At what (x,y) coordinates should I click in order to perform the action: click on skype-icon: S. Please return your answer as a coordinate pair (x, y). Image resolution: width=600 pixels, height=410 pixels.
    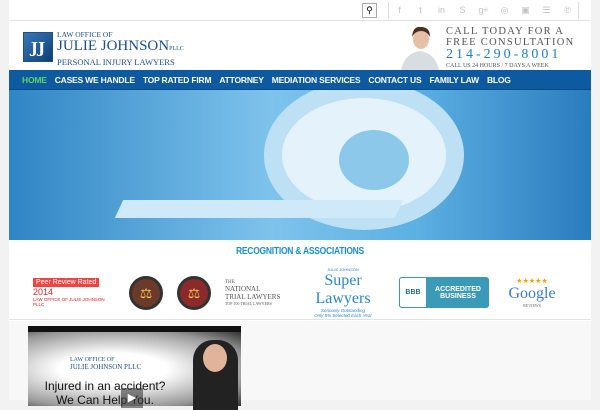
    Looking at the image, I should click on (462, 10).